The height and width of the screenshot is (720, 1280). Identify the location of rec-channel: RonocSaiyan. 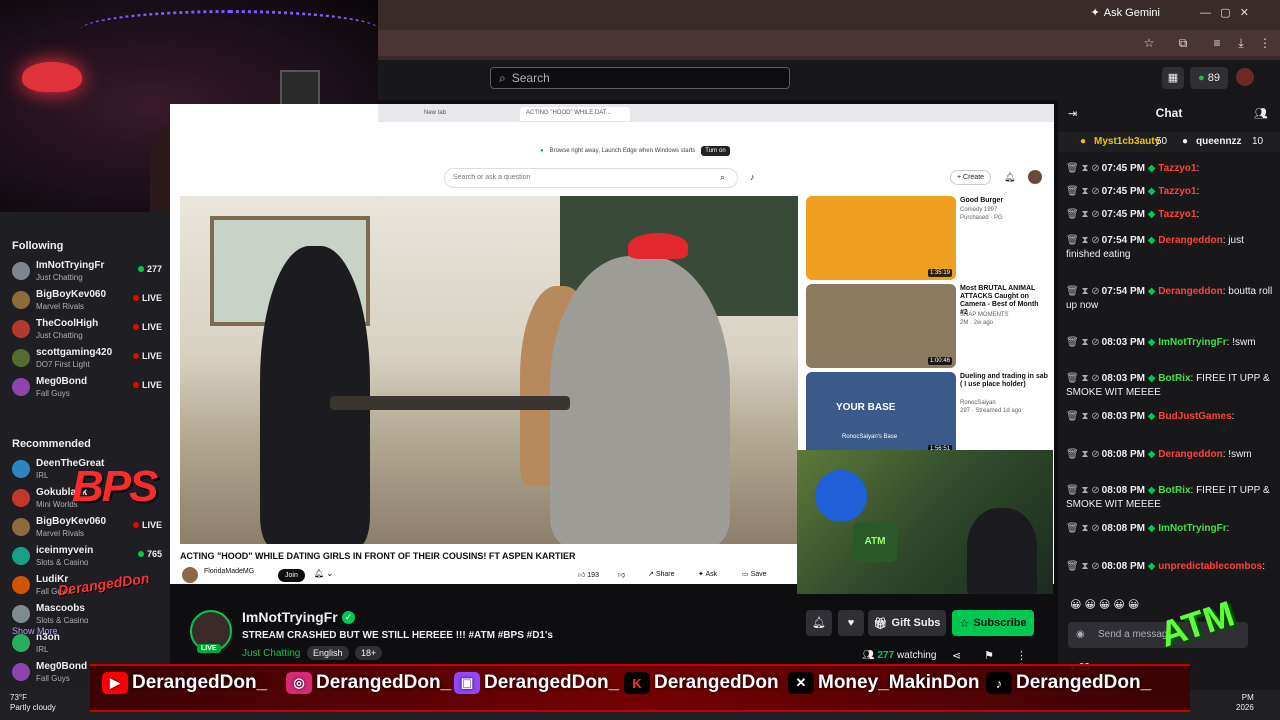
(978, 403).